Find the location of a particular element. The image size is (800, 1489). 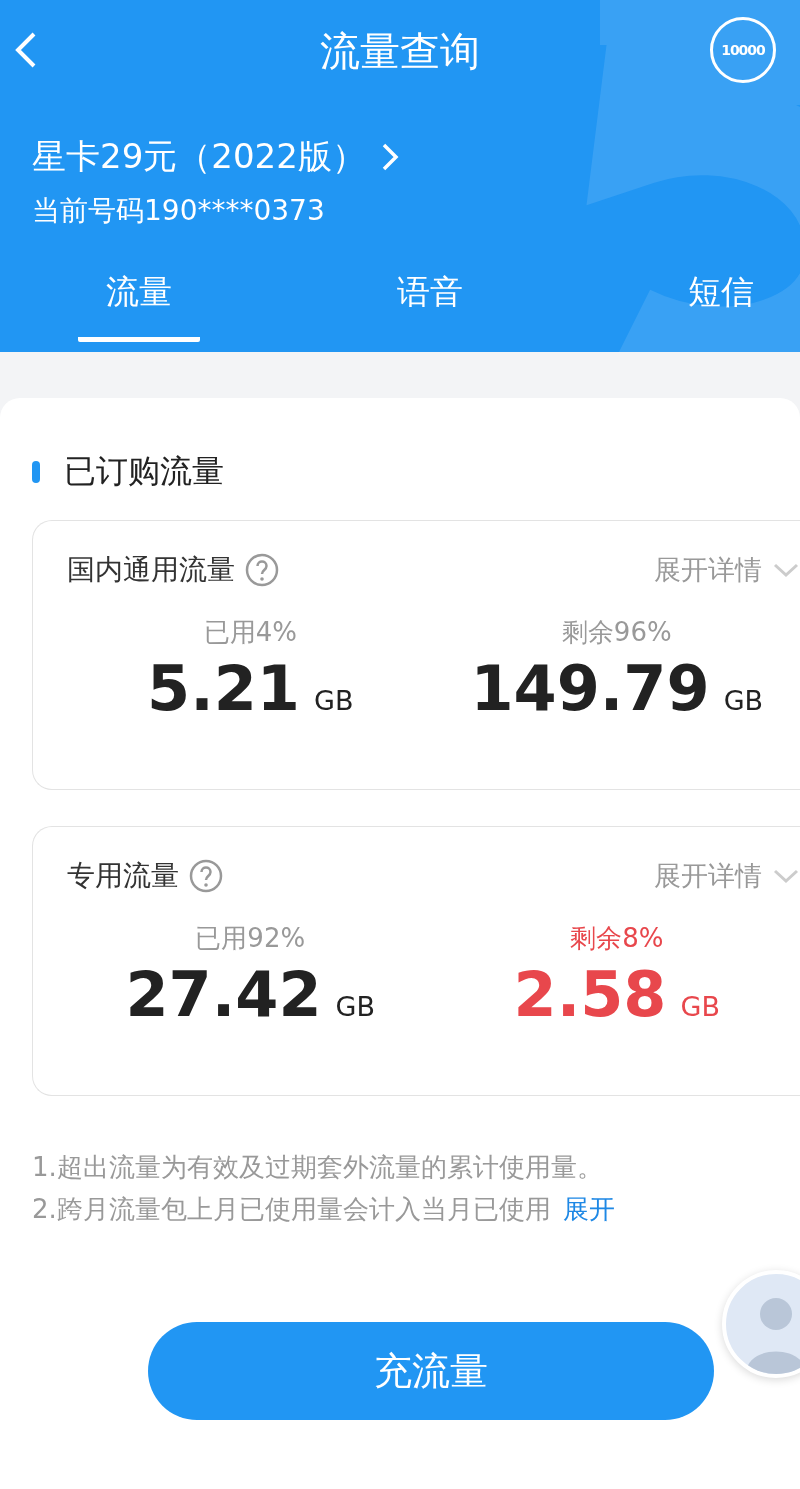

used-value: 27.42 is located at coordinates (223, 994).